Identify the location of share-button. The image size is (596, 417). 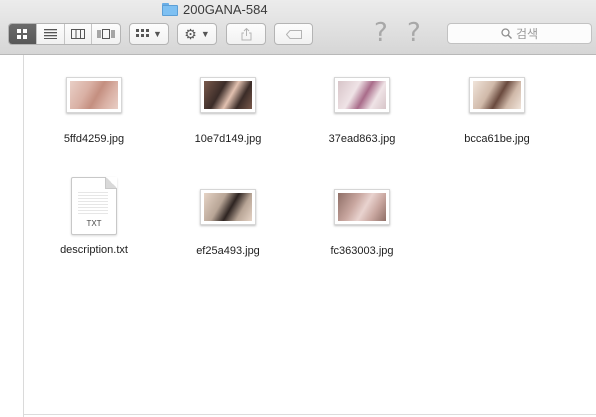
(246, 34).